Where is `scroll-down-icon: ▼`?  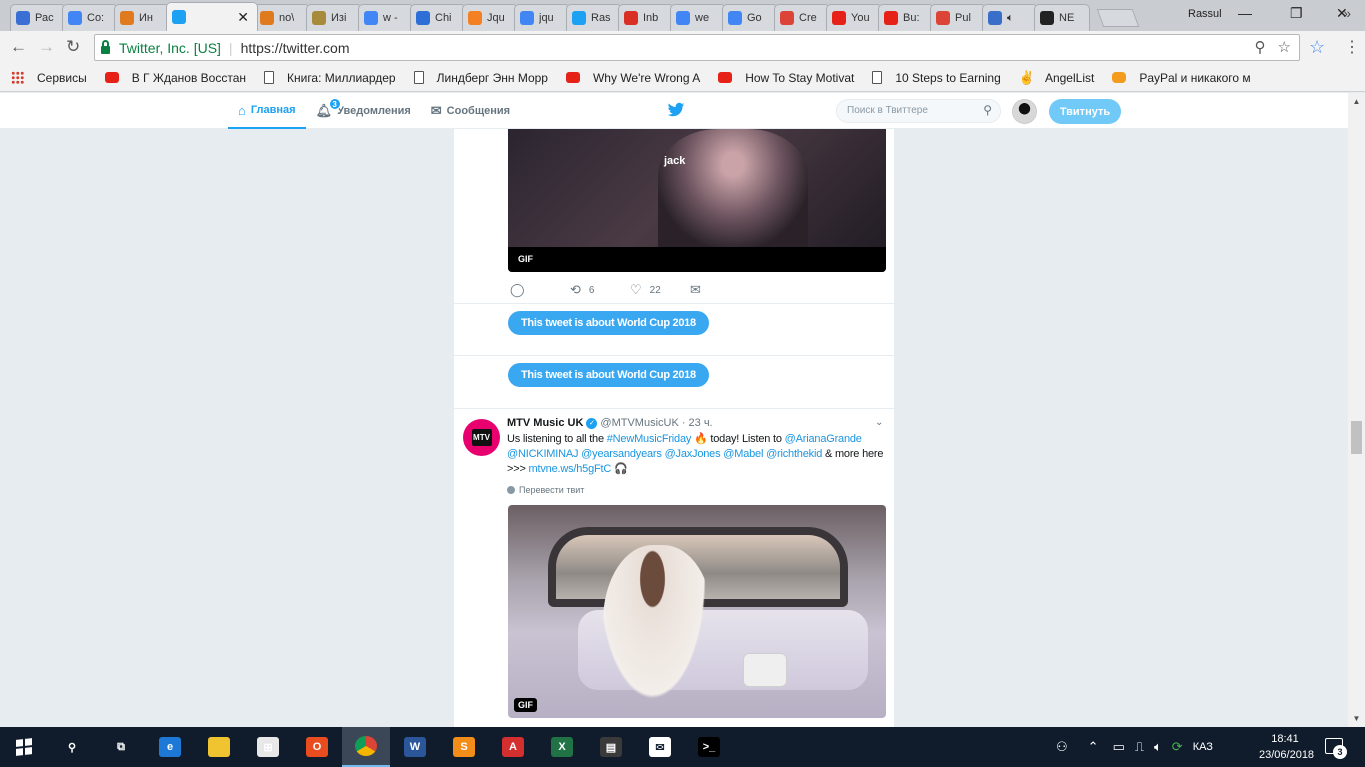
scroll-down-icon: ▼ is located at coordinates (1356, 718).